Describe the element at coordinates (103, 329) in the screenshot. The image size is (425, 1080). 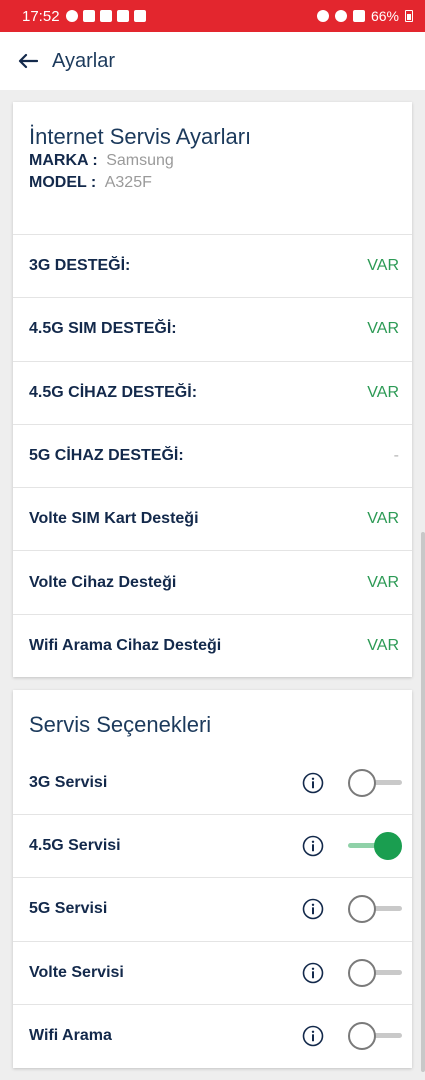
I see `support-label: 4.5G SIM DESTEĞİ:` at that location.